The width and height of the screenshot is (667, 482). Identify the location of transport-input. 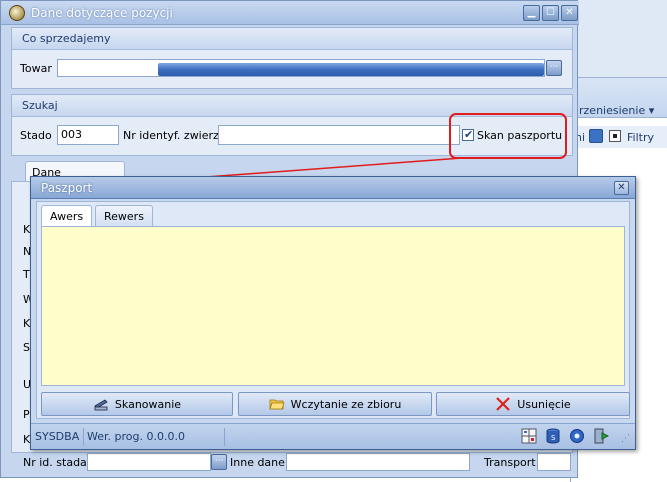
(554, 462).